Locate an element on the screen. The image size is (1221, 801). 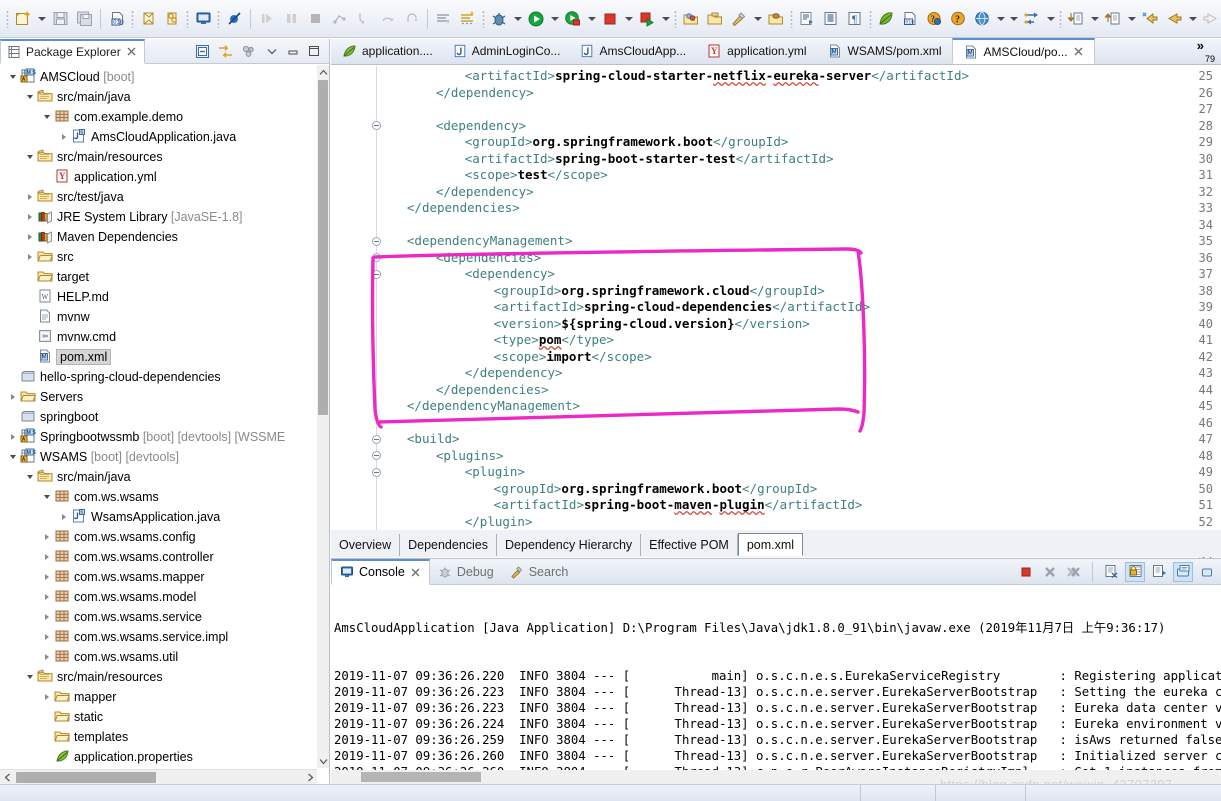
form-tab-dependency-hierarchy: Dependency Hierarchy is located at coordinates (569, 545).